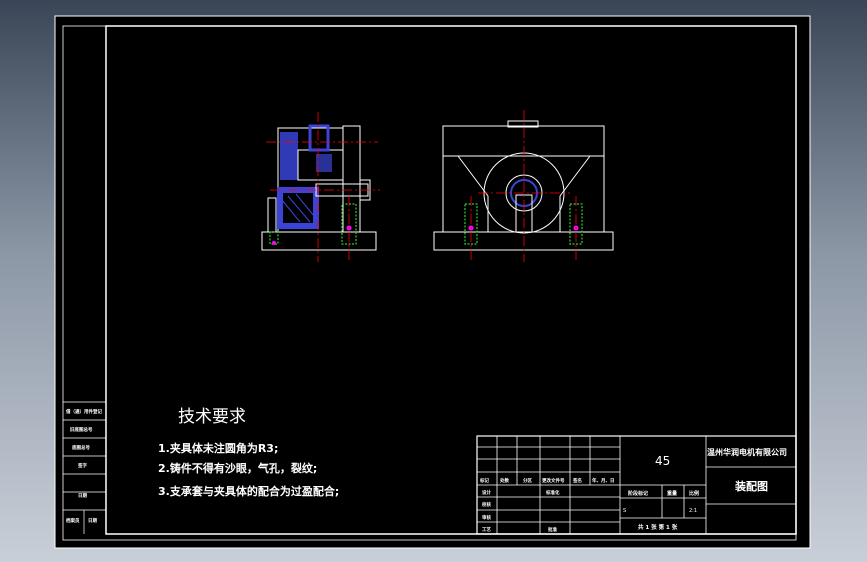 This screenshot has height=562, width=867. Describe the element at coordinates (83, 411) in the screenshot. I see `strip-label-0: 借（通）用件登记` at that location.